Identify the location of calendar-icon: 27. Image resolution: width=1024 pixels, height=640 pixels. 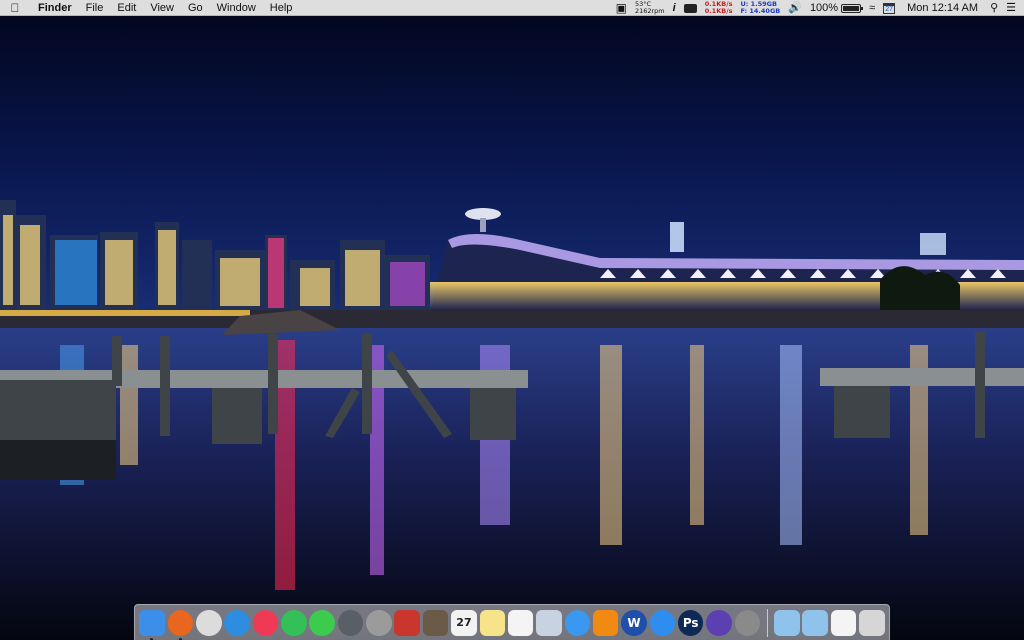
(464, 622).